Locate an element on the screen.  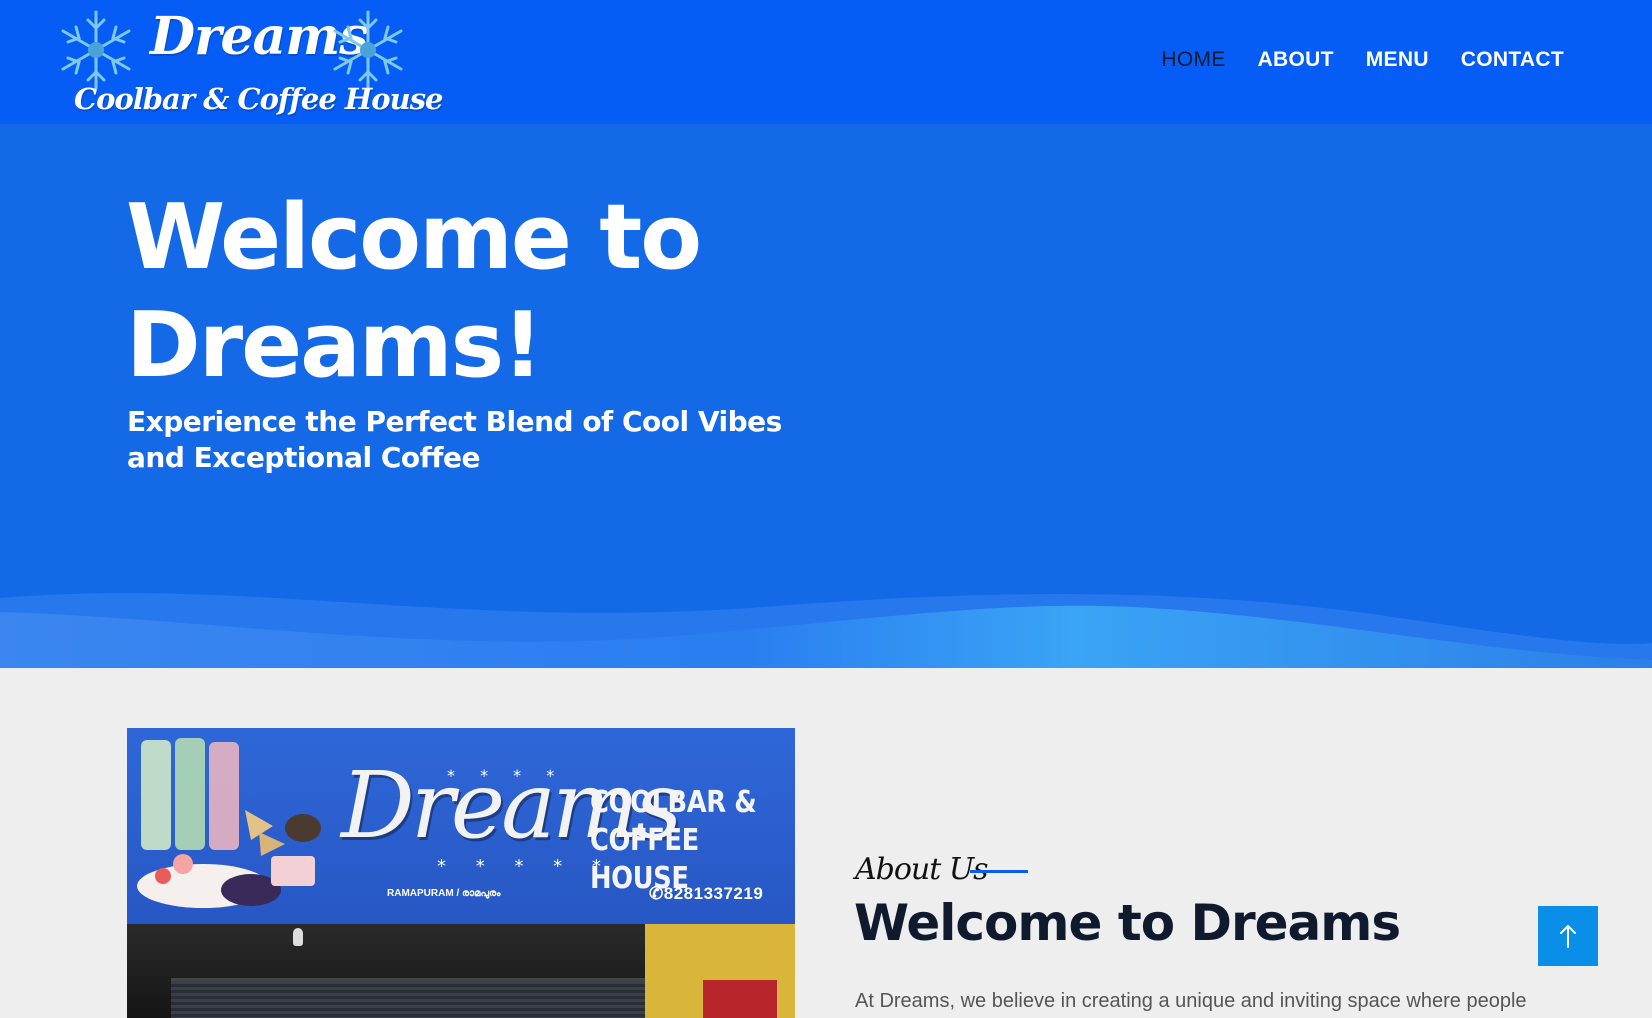
shutter is located at coordinates (416, 998).